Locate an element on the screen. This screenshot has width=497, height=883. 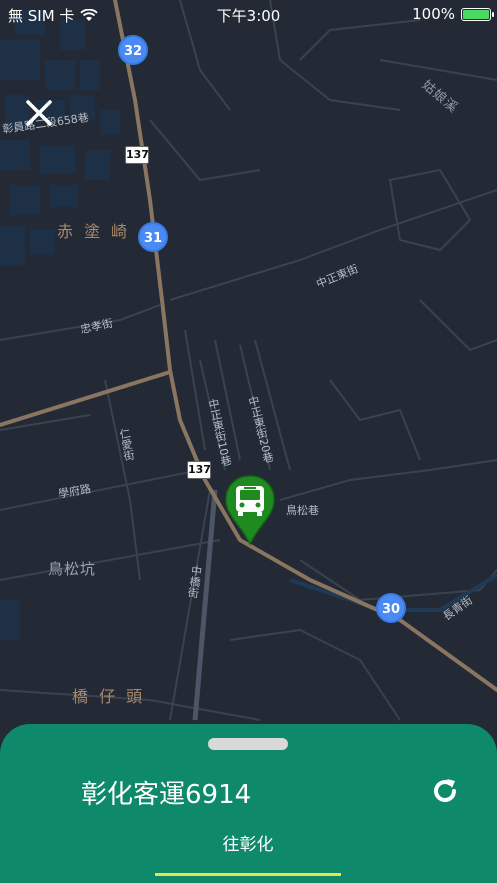
close-icon is located at coordinates (39, 113).